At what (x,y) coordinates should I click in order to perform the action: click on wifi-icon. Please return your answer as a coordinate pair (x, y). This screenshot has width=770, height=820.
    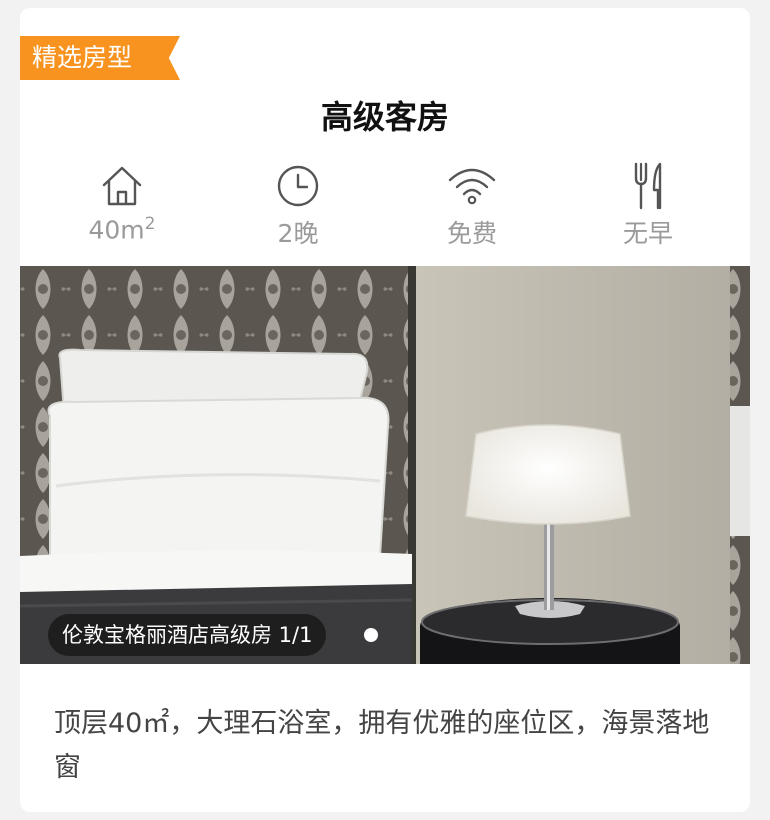
    Looking at the image, I should click on (472, 186).